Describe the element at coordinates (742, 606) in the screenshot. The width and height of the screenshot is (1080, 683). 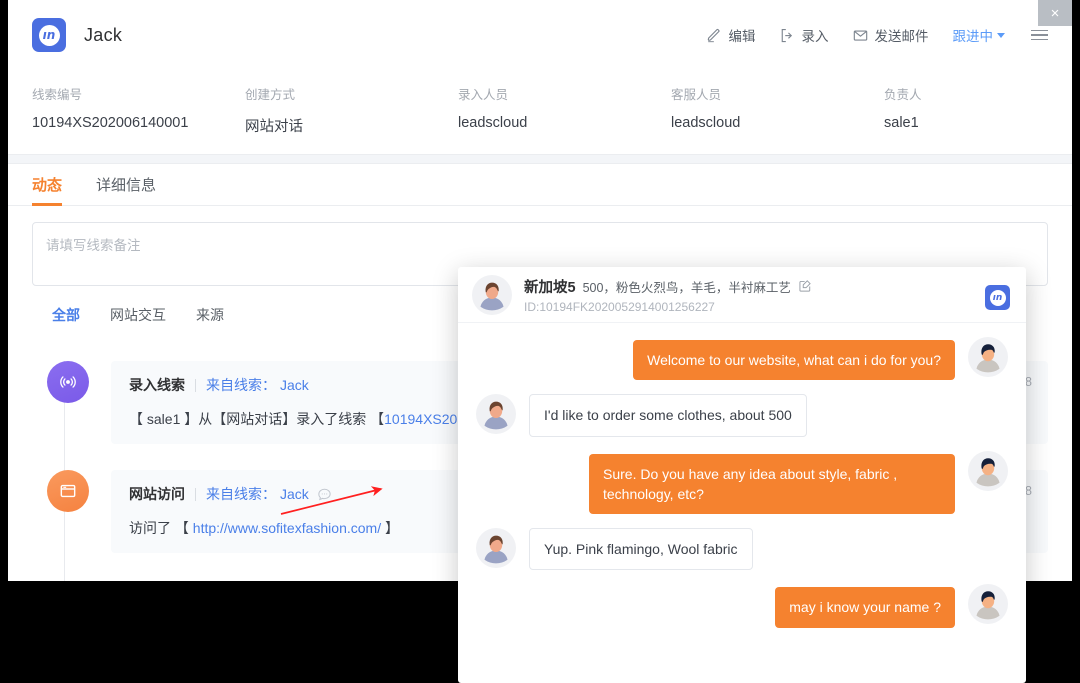
I see `chat-message-agent: may i know your name ?` at that location.